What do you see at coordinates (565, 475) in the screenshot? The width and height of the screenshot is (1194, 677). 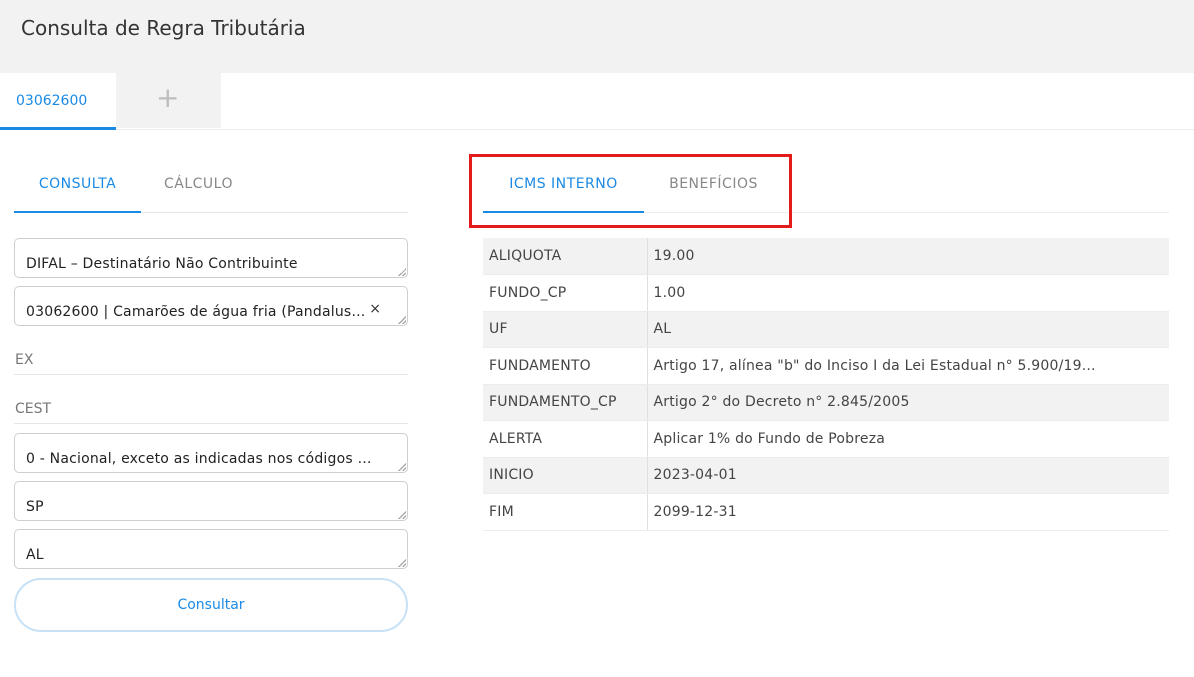 I see `row-key: INICIO` at bounding box center [565, 475].